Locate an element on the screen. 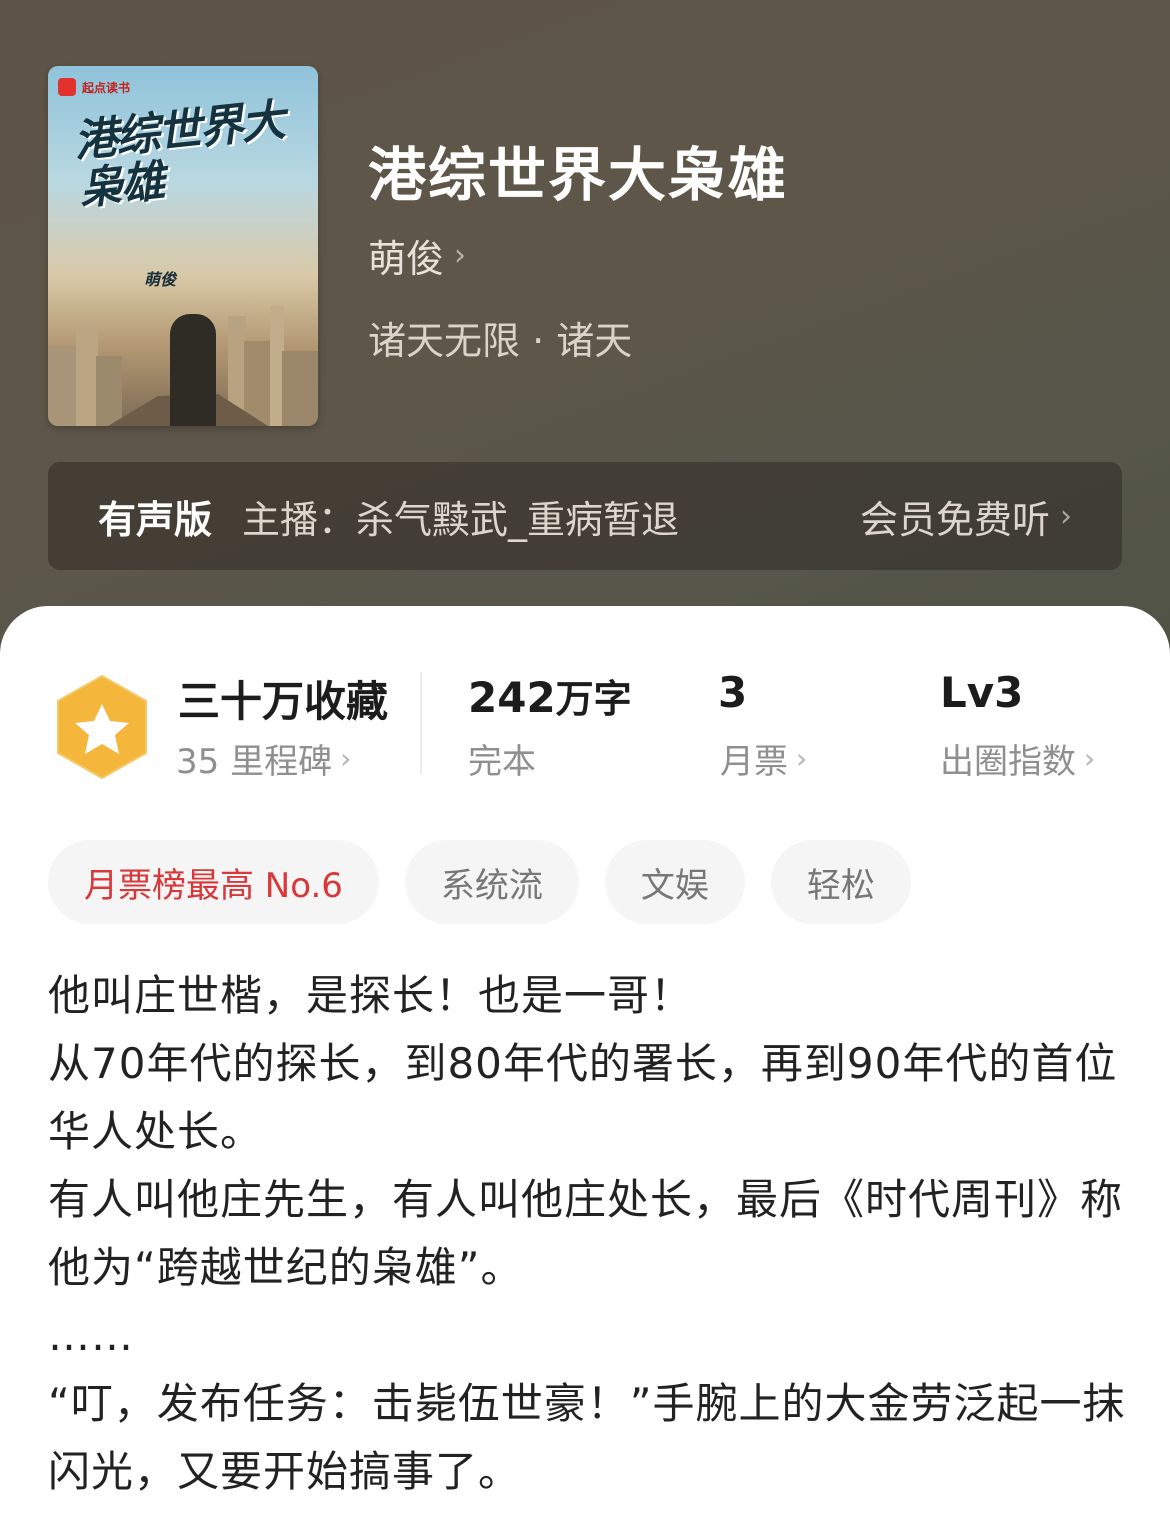 The image size is (1170, 1520). description-line: 有人叫他庄先生，有人叫他庄处长，最后《时代周刊》称他为“跨越世纪的枭雄”。 is located at coordinates (586, 1233).